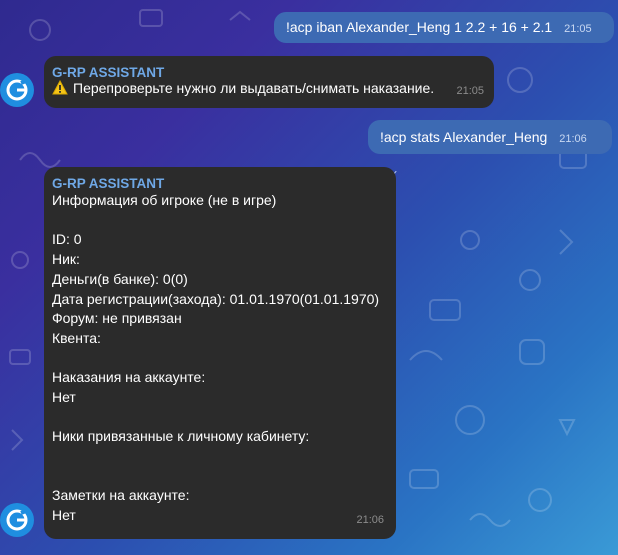 The width and height of the screenshot is (618, 555). What do you see at coordinates (490, 150) in the screenshot?
I see `outgoing-message: !acp stats Alexander_Heng 21:06 ✓✓` at bounding box center [490, 150].